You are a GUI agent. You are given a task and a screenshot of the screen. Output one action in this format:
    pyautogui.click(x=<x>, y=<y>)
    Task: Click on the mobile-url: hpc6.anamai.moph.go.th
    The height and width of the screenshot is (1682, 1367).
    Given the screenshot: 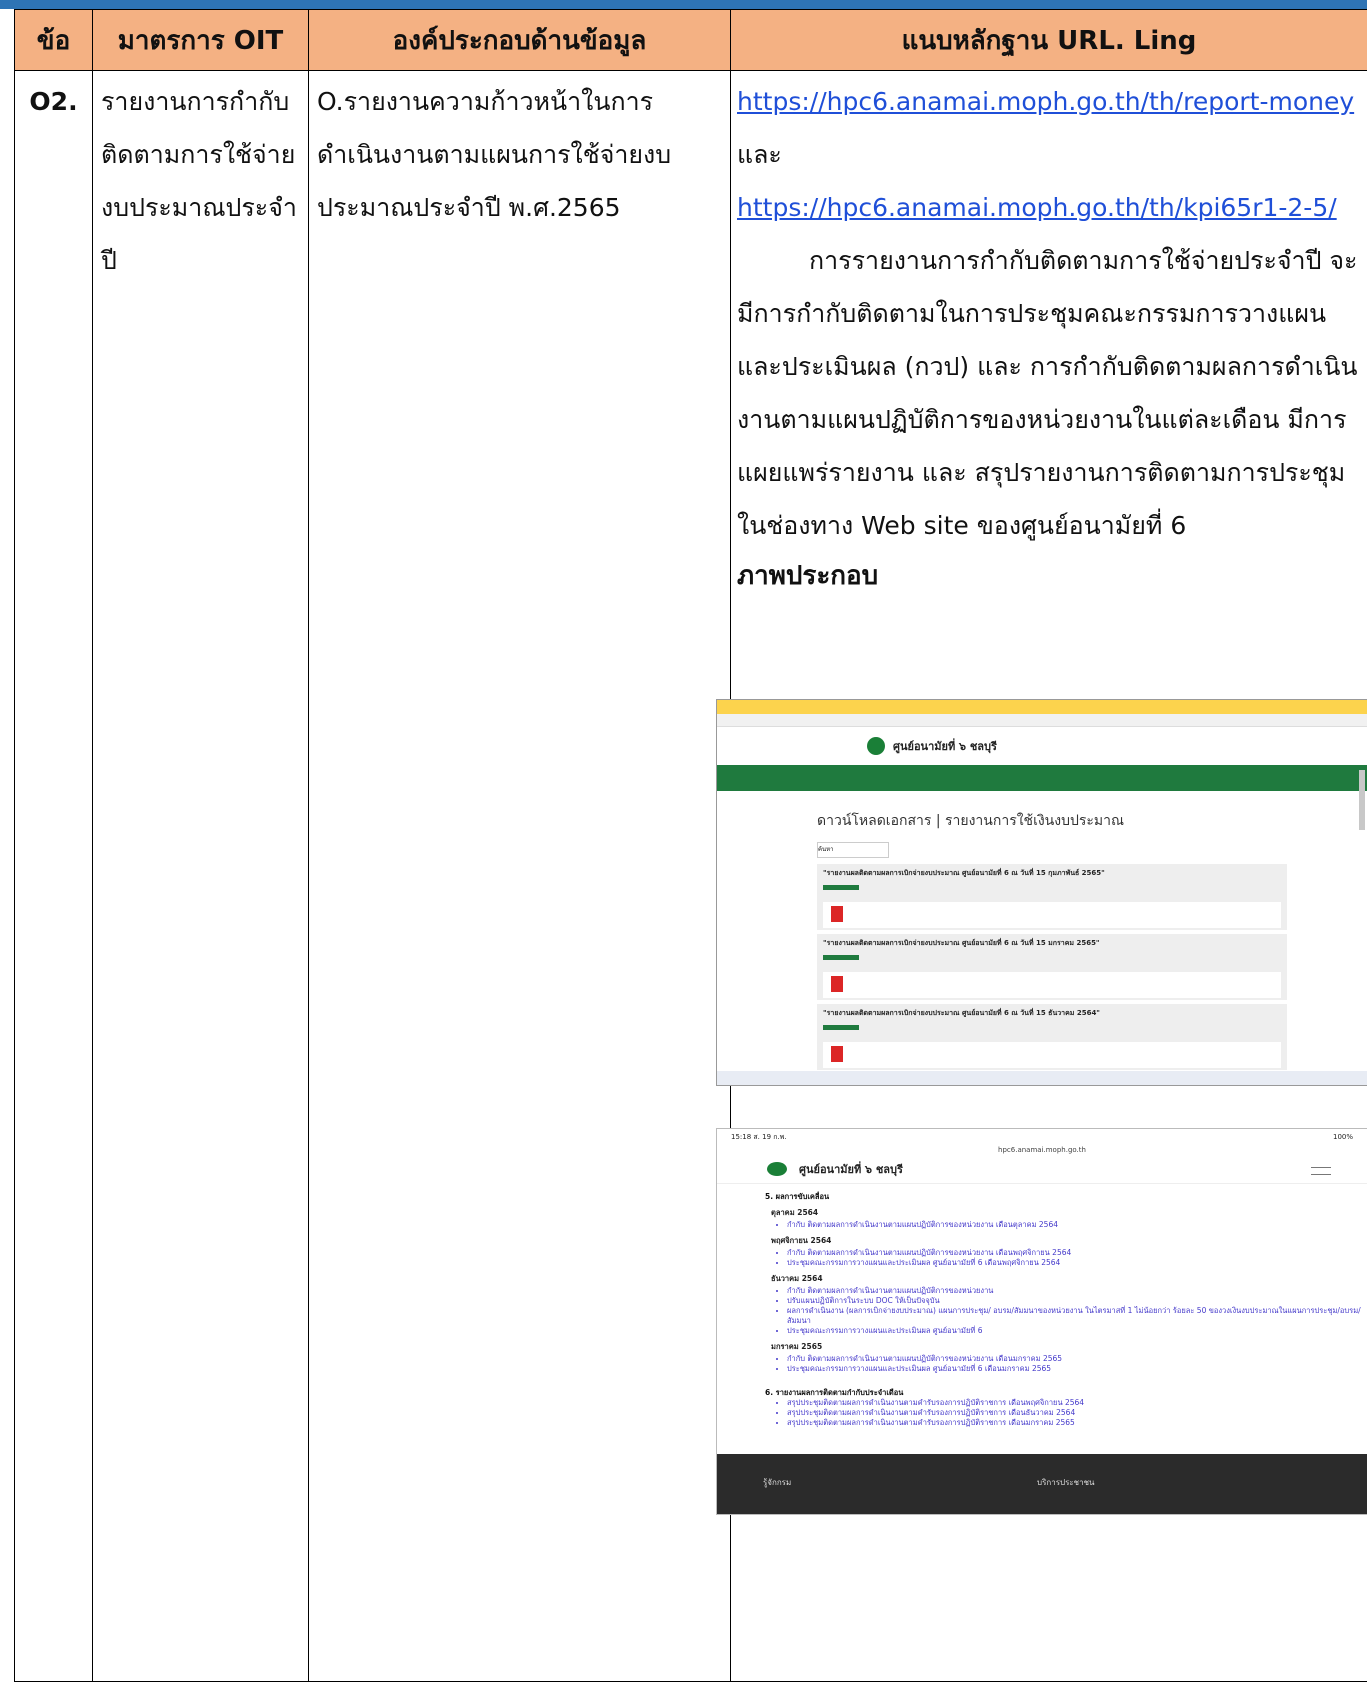 What is the action you would take?
    pyautogui.click(x=1042, y=1150)
    